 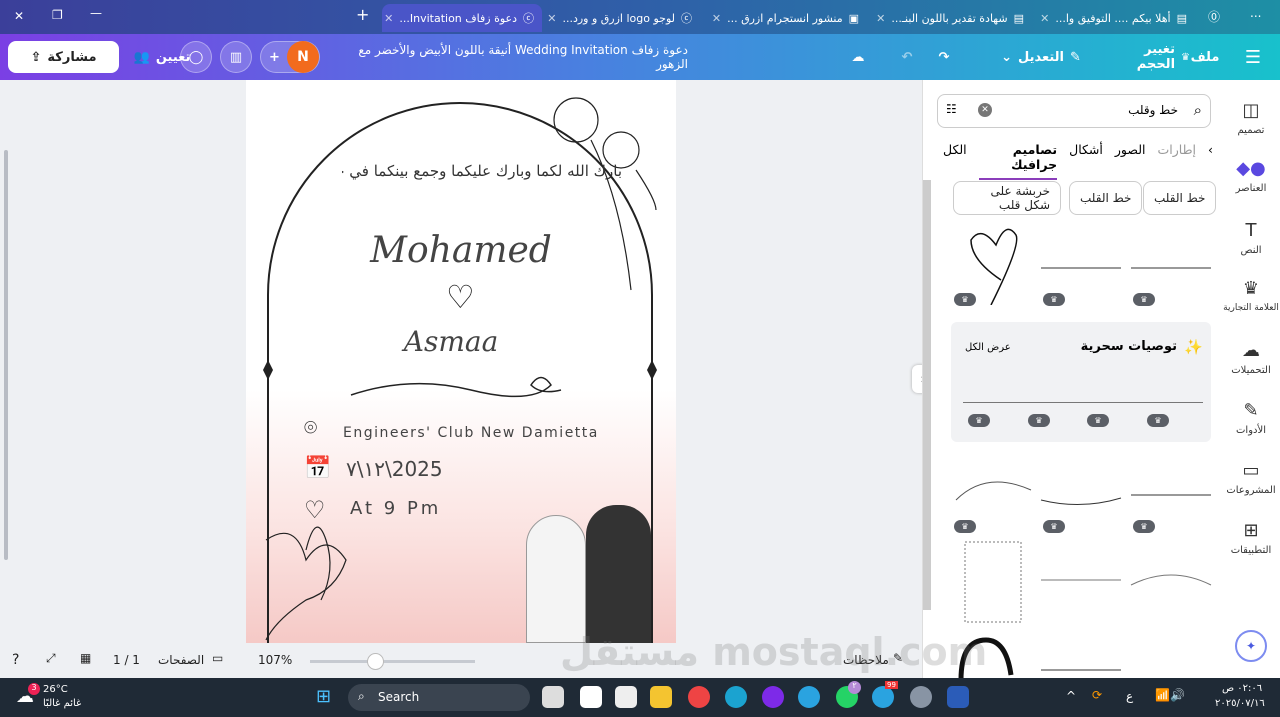 I want to click on clock-time: ٠٢:٠٦ ص, so click(x=1242, y=688).